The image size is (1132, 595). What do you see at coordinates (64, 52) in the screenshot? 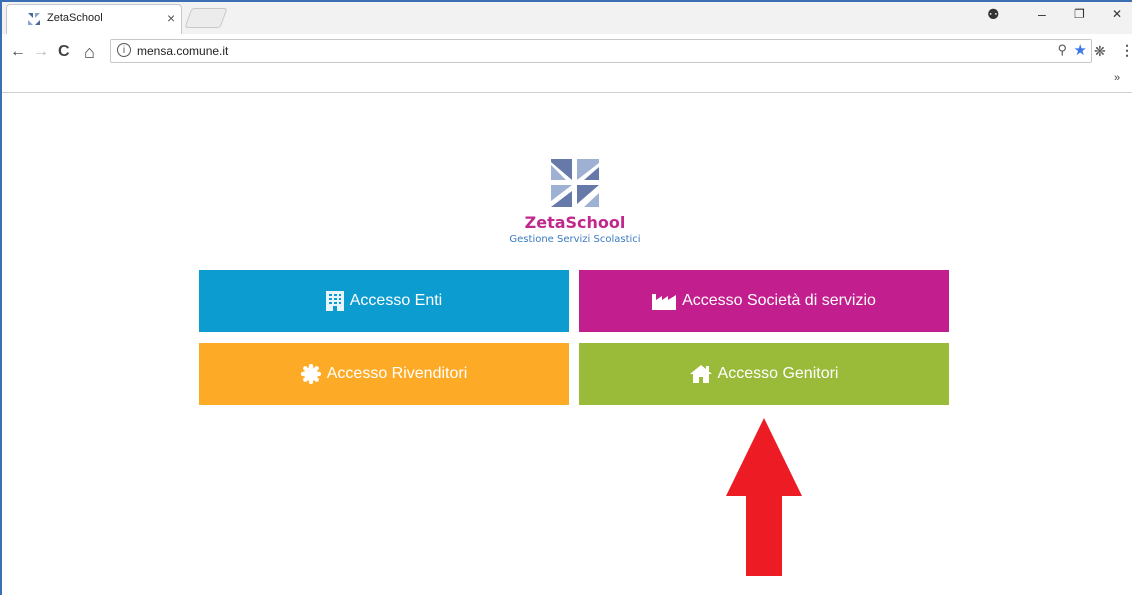
I see `reload-icon: C` at bounding box center [64, 52].